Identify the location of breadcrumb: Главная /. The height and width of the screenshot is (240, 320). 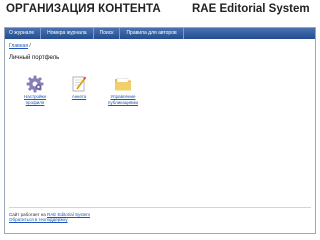
(20, 46).